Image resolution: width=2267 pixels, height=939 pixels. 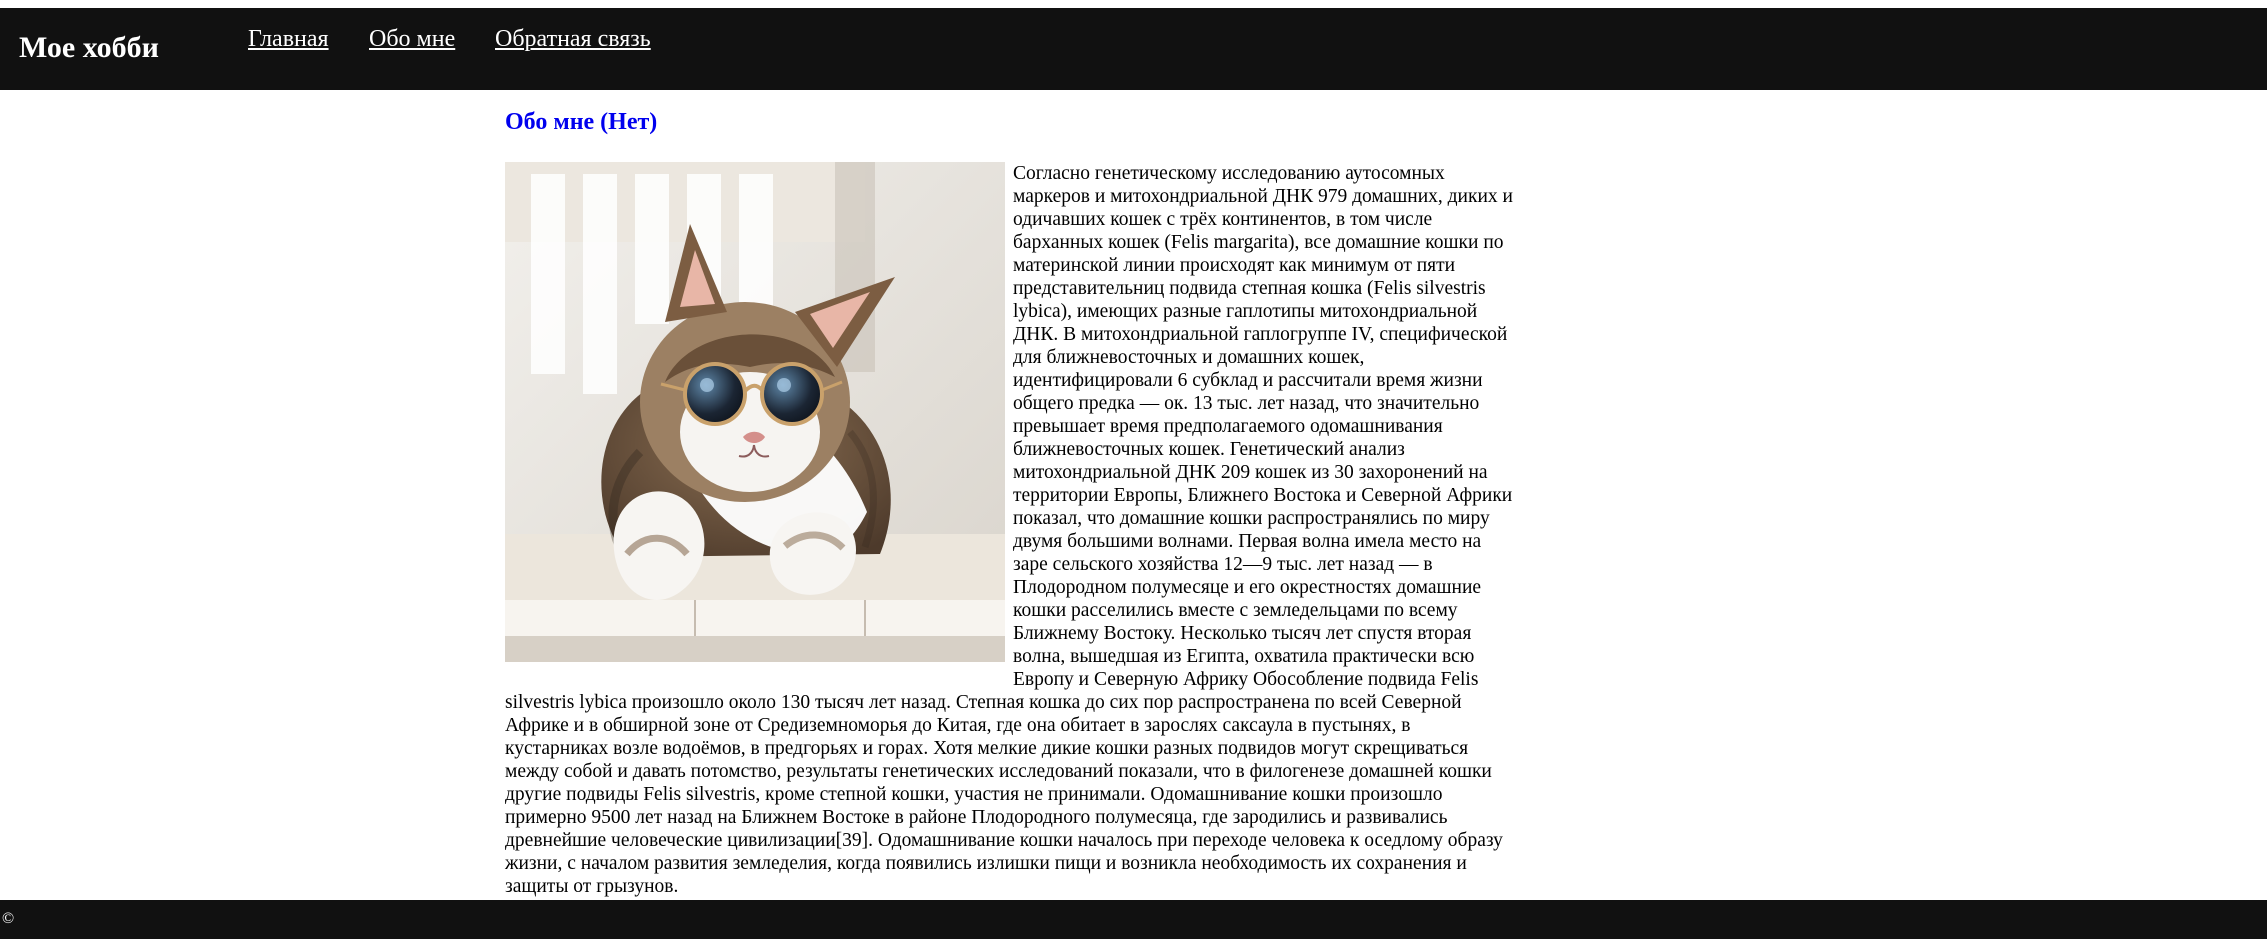 I want to click on page-footer: ©, so click(x=1133, y=919).